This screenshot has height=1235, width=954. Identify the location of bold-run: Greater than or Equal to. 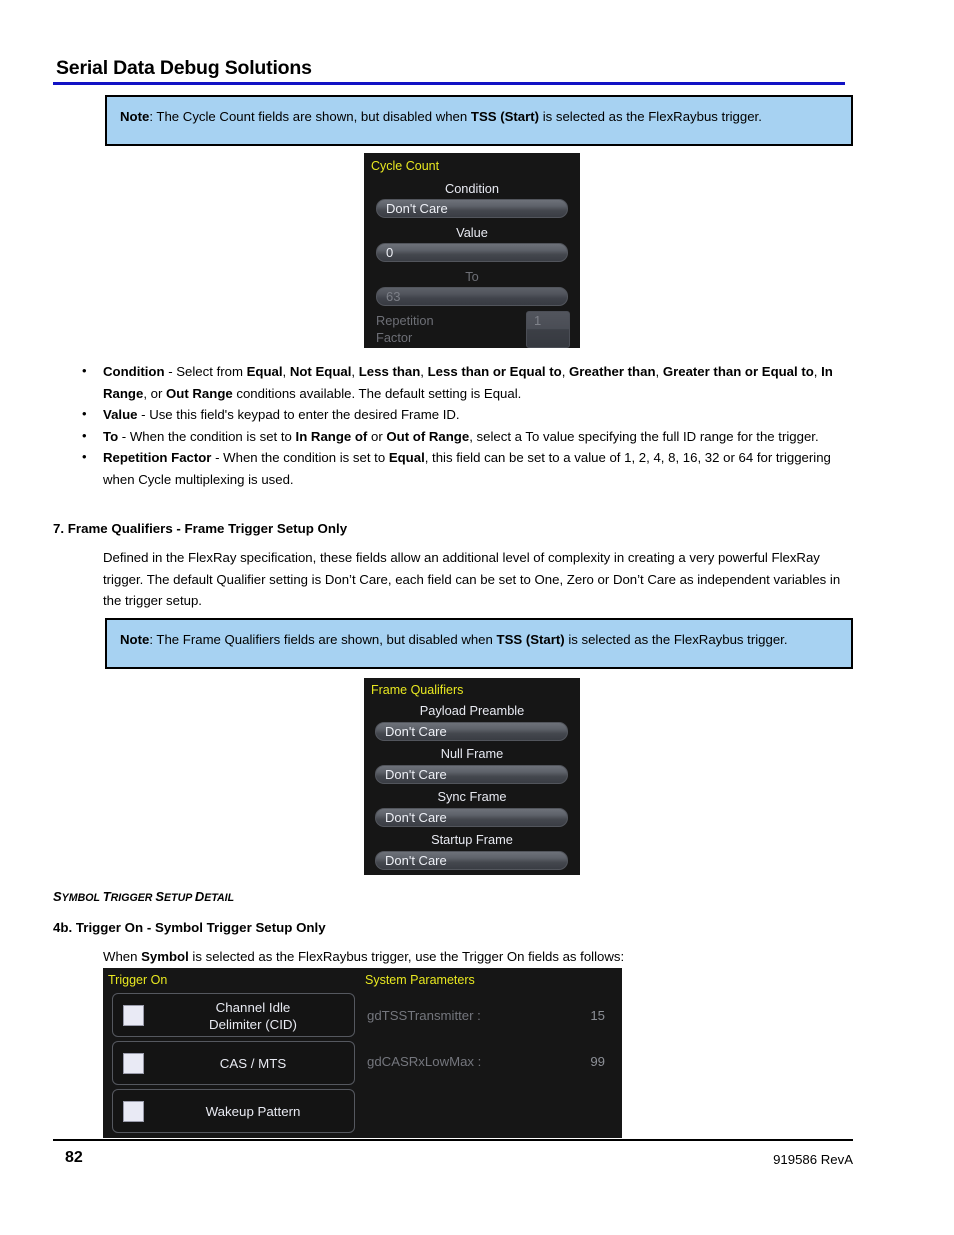
(738, 371).